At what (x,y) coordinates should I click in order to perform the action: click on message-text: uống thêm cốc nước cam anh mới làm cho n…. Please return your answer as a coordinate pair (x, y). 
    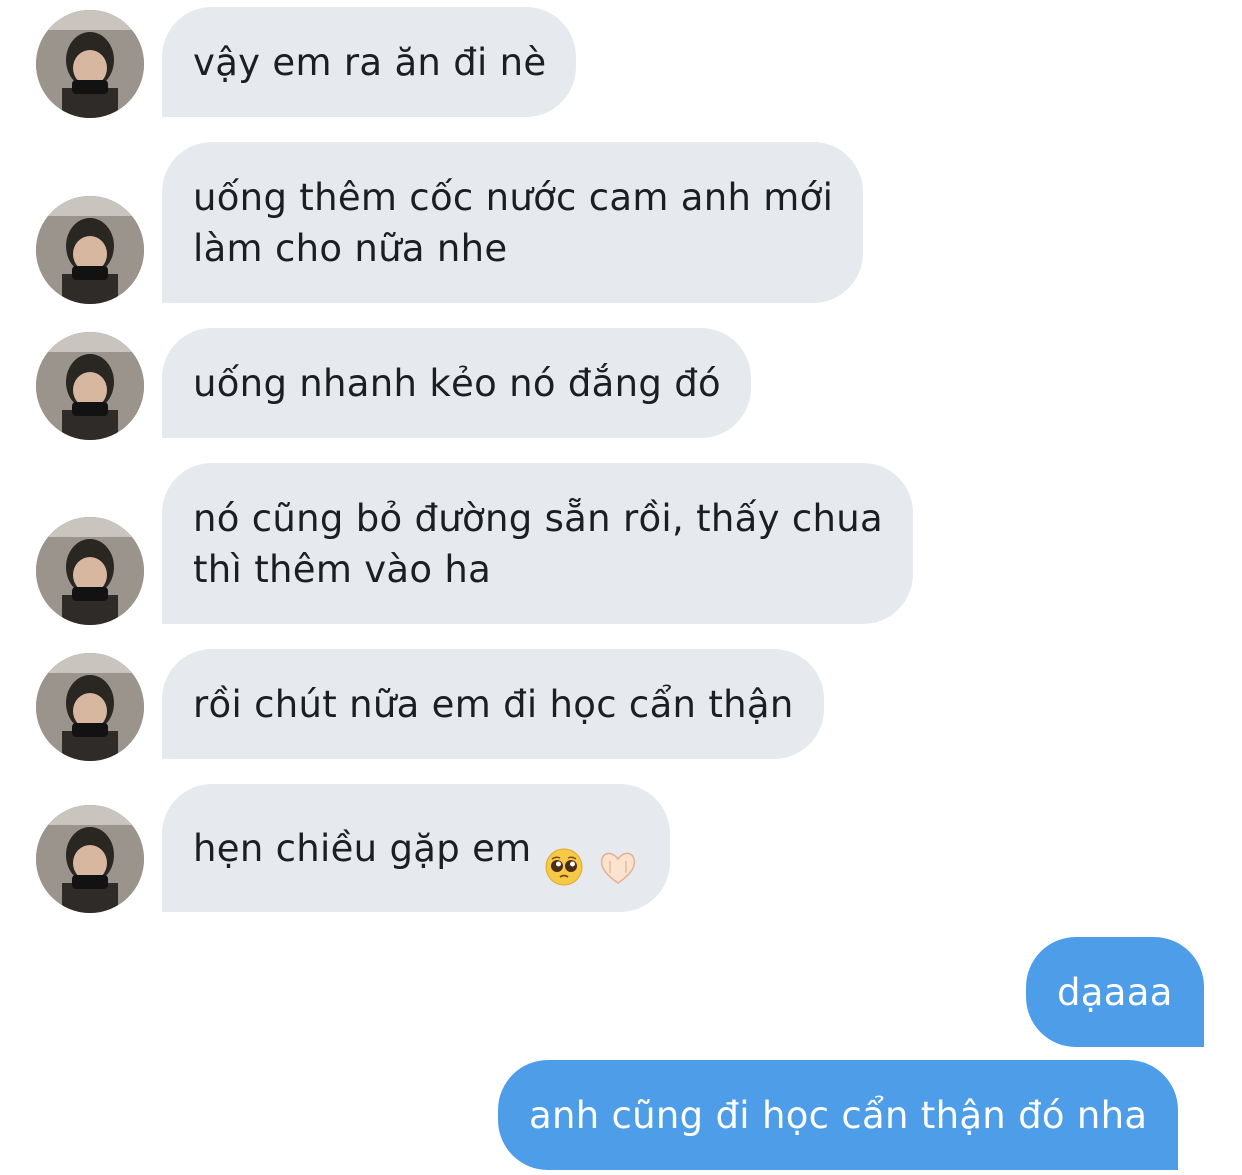
    Looking at the image, I should click on (513, 222).